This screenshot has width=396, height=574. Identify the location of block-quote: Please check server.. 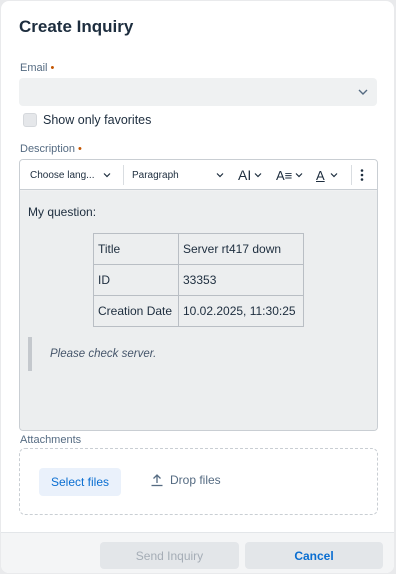
(178, 354).